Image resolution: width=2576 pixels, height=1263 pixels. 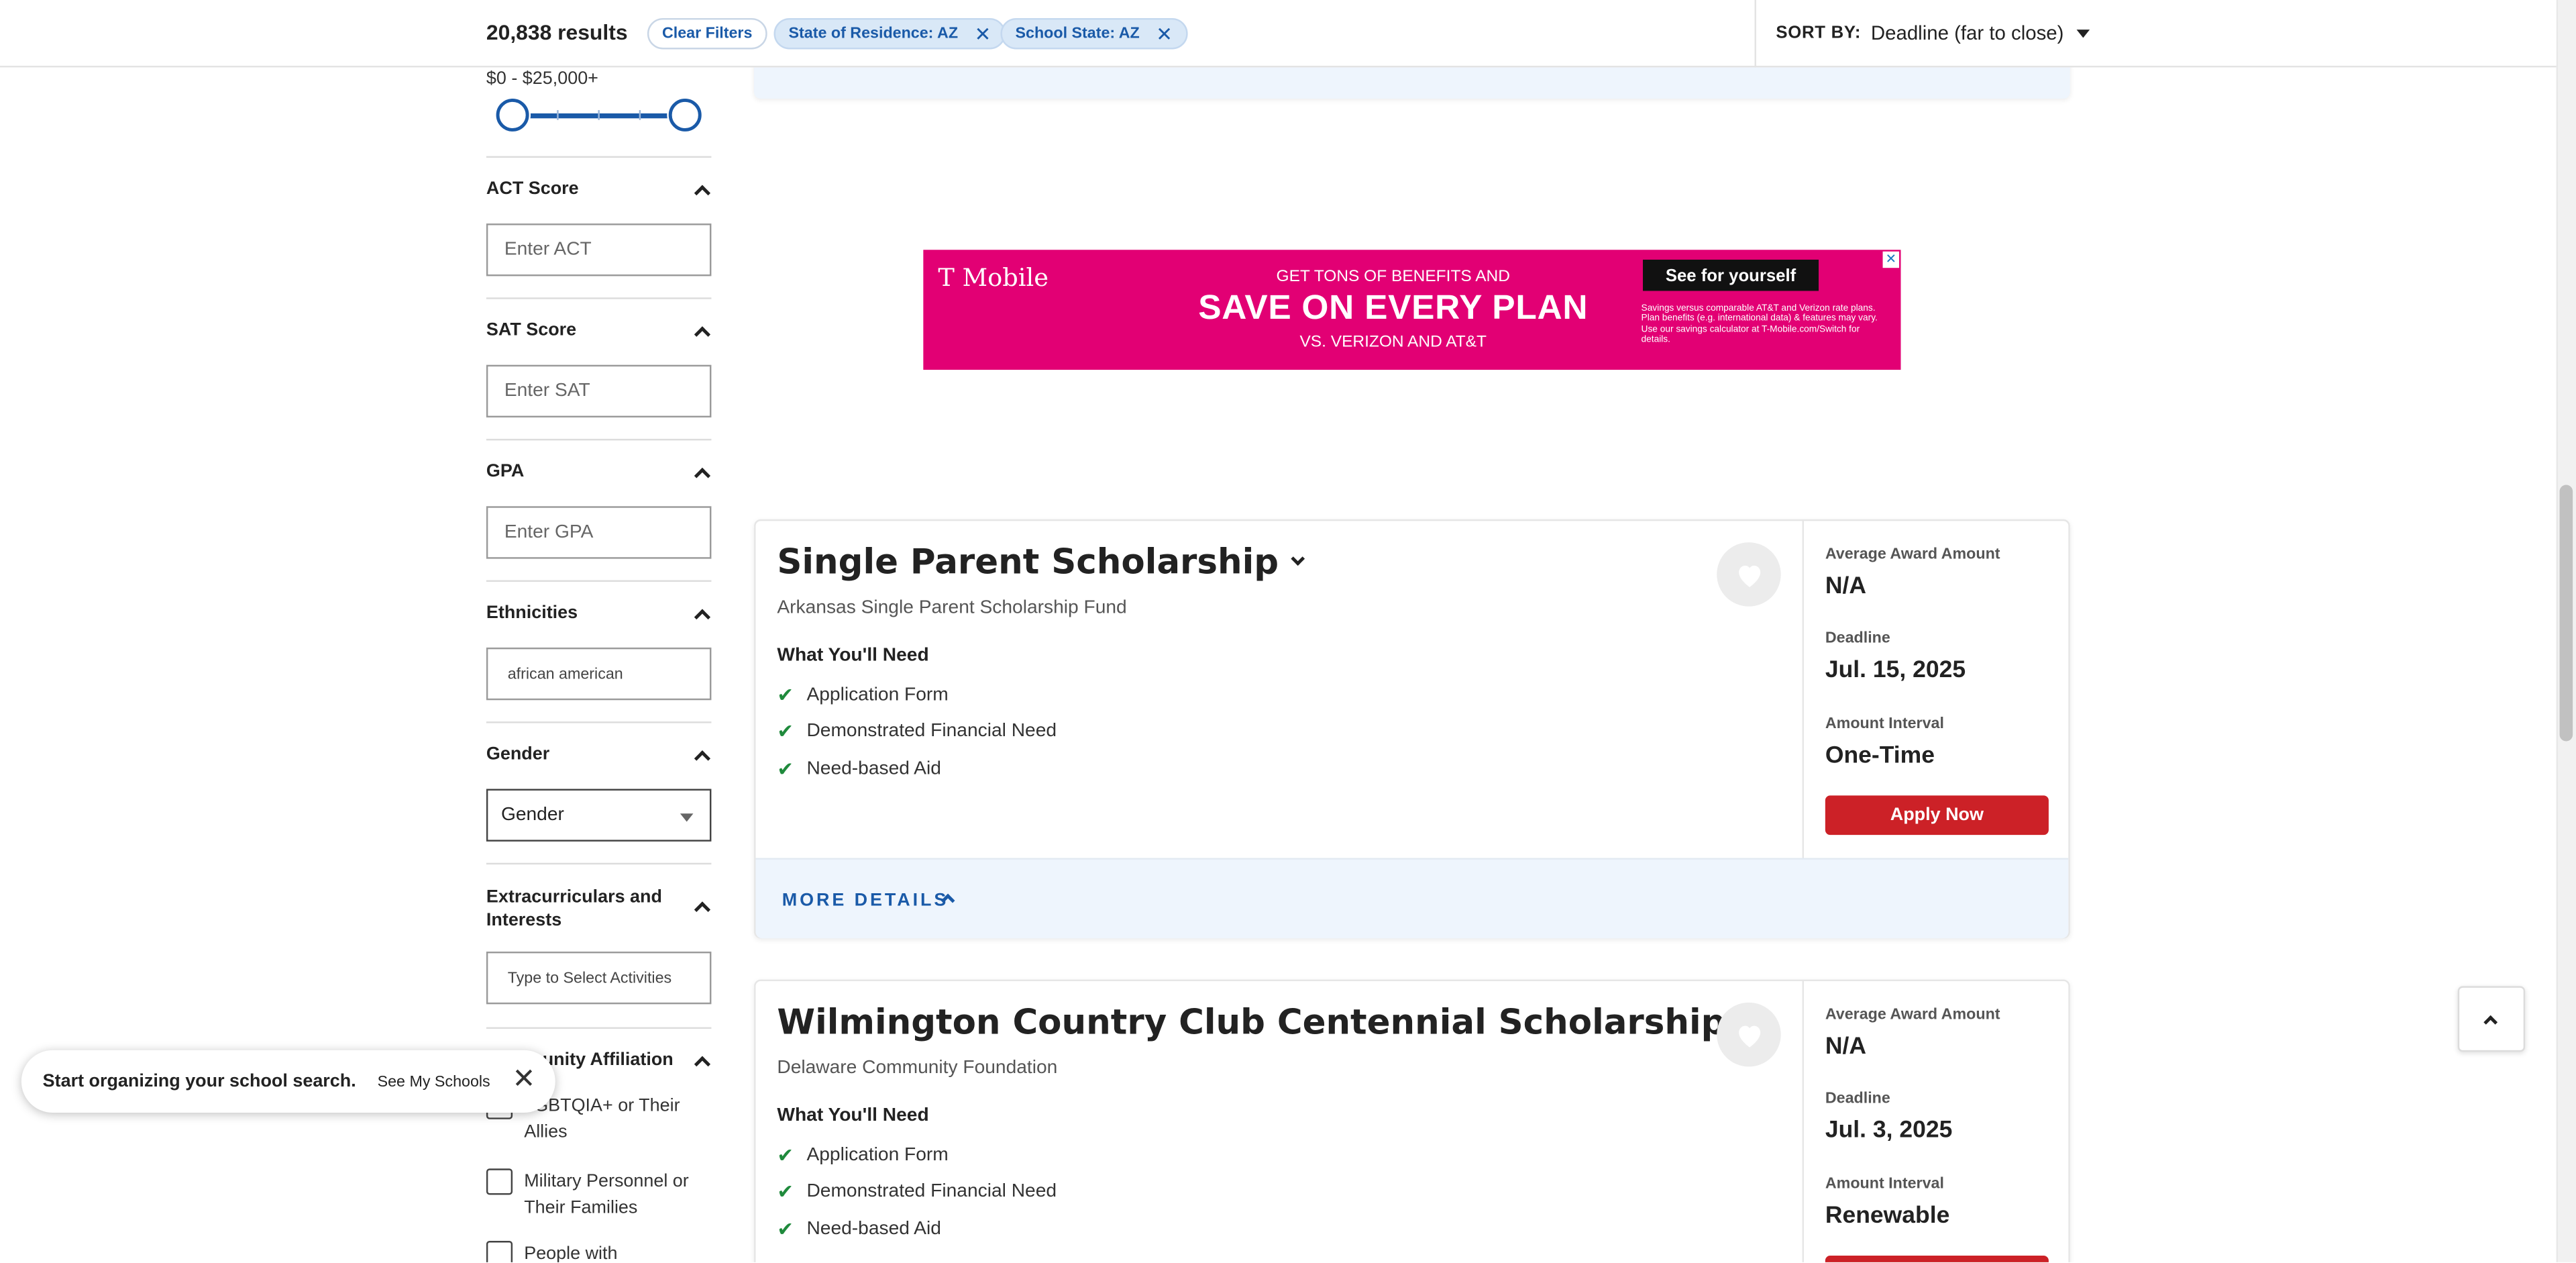 I want to click on requirement-item: ✔ Need-based Aid, so click(x=859, y=769).